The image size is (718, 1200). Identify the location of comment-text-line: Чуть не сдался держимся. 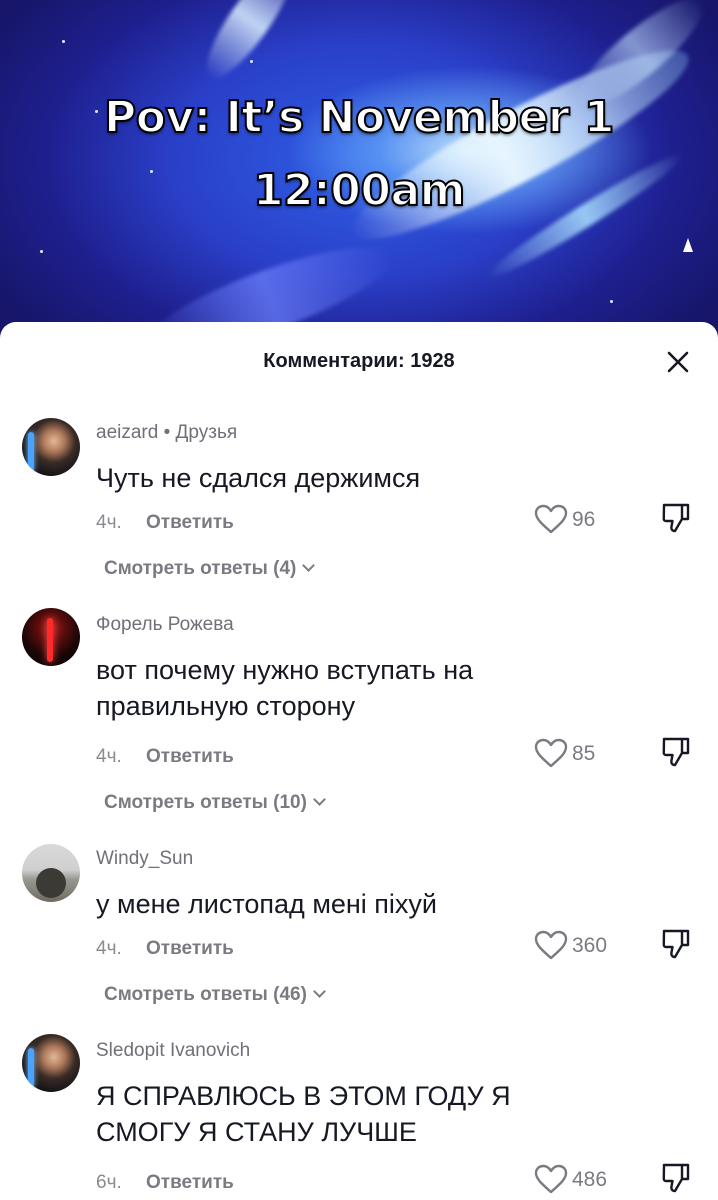
(258, 478).